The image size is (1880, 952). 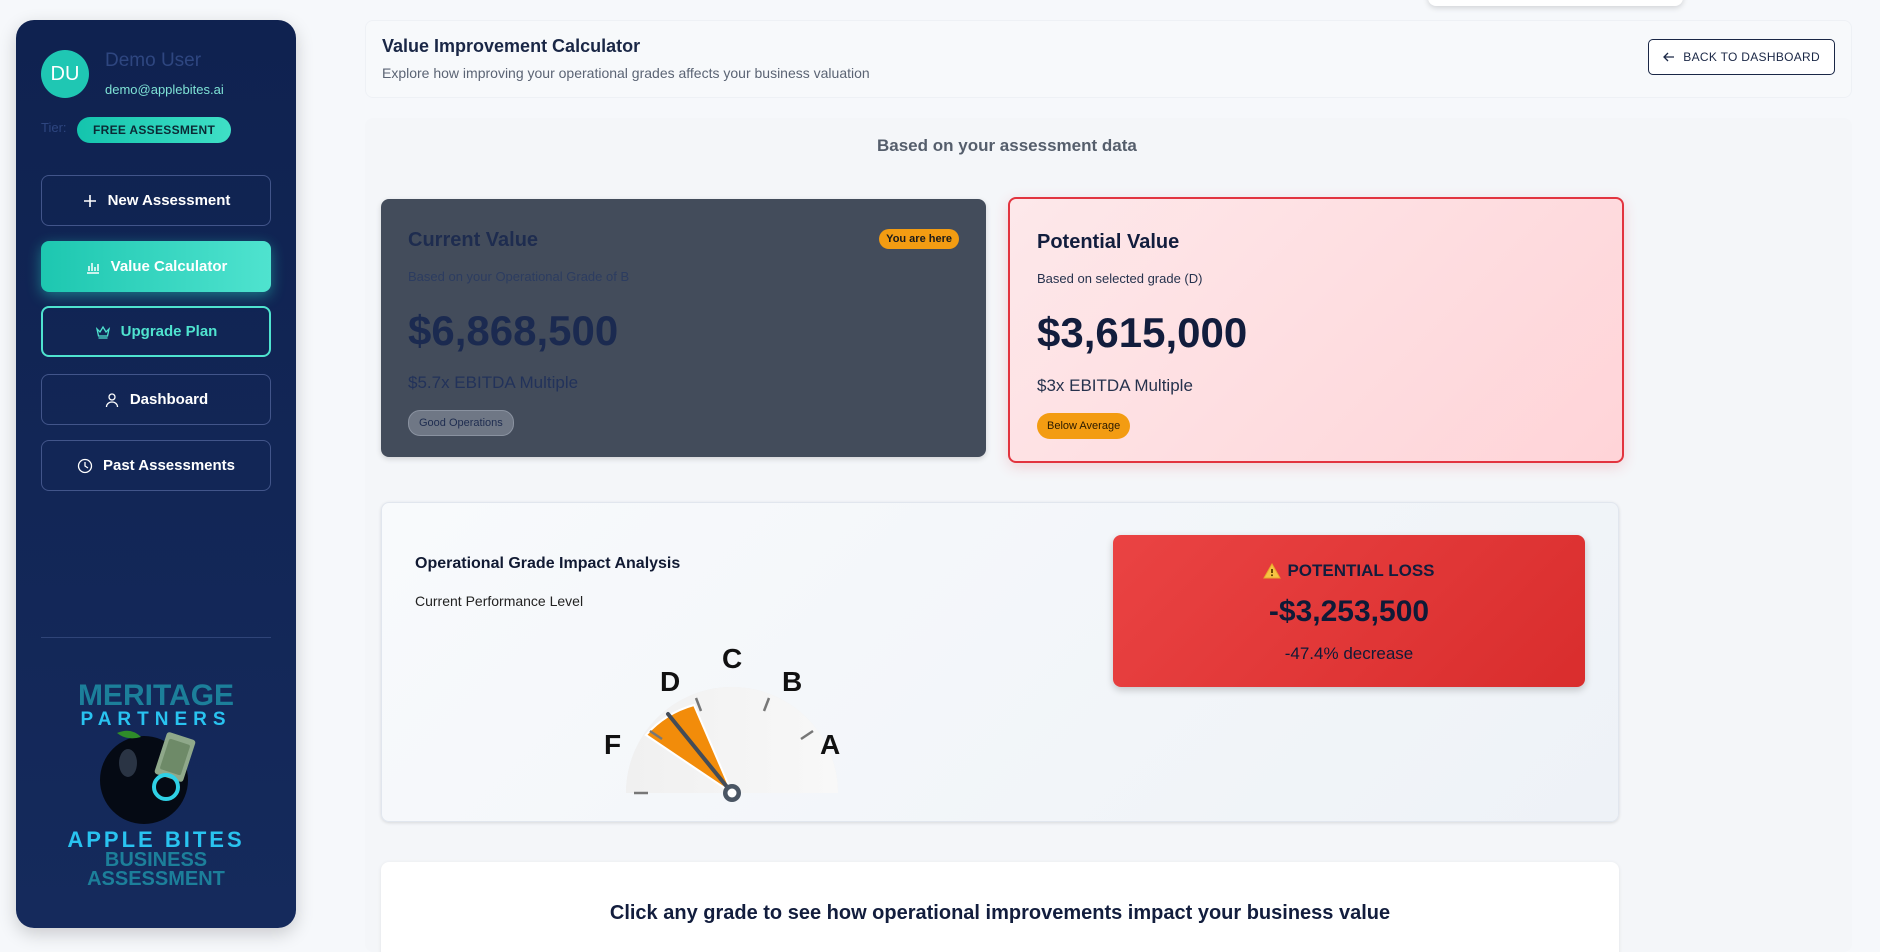 I want to click on dashboard-button: Dashboard, so click(x=156, y=399).